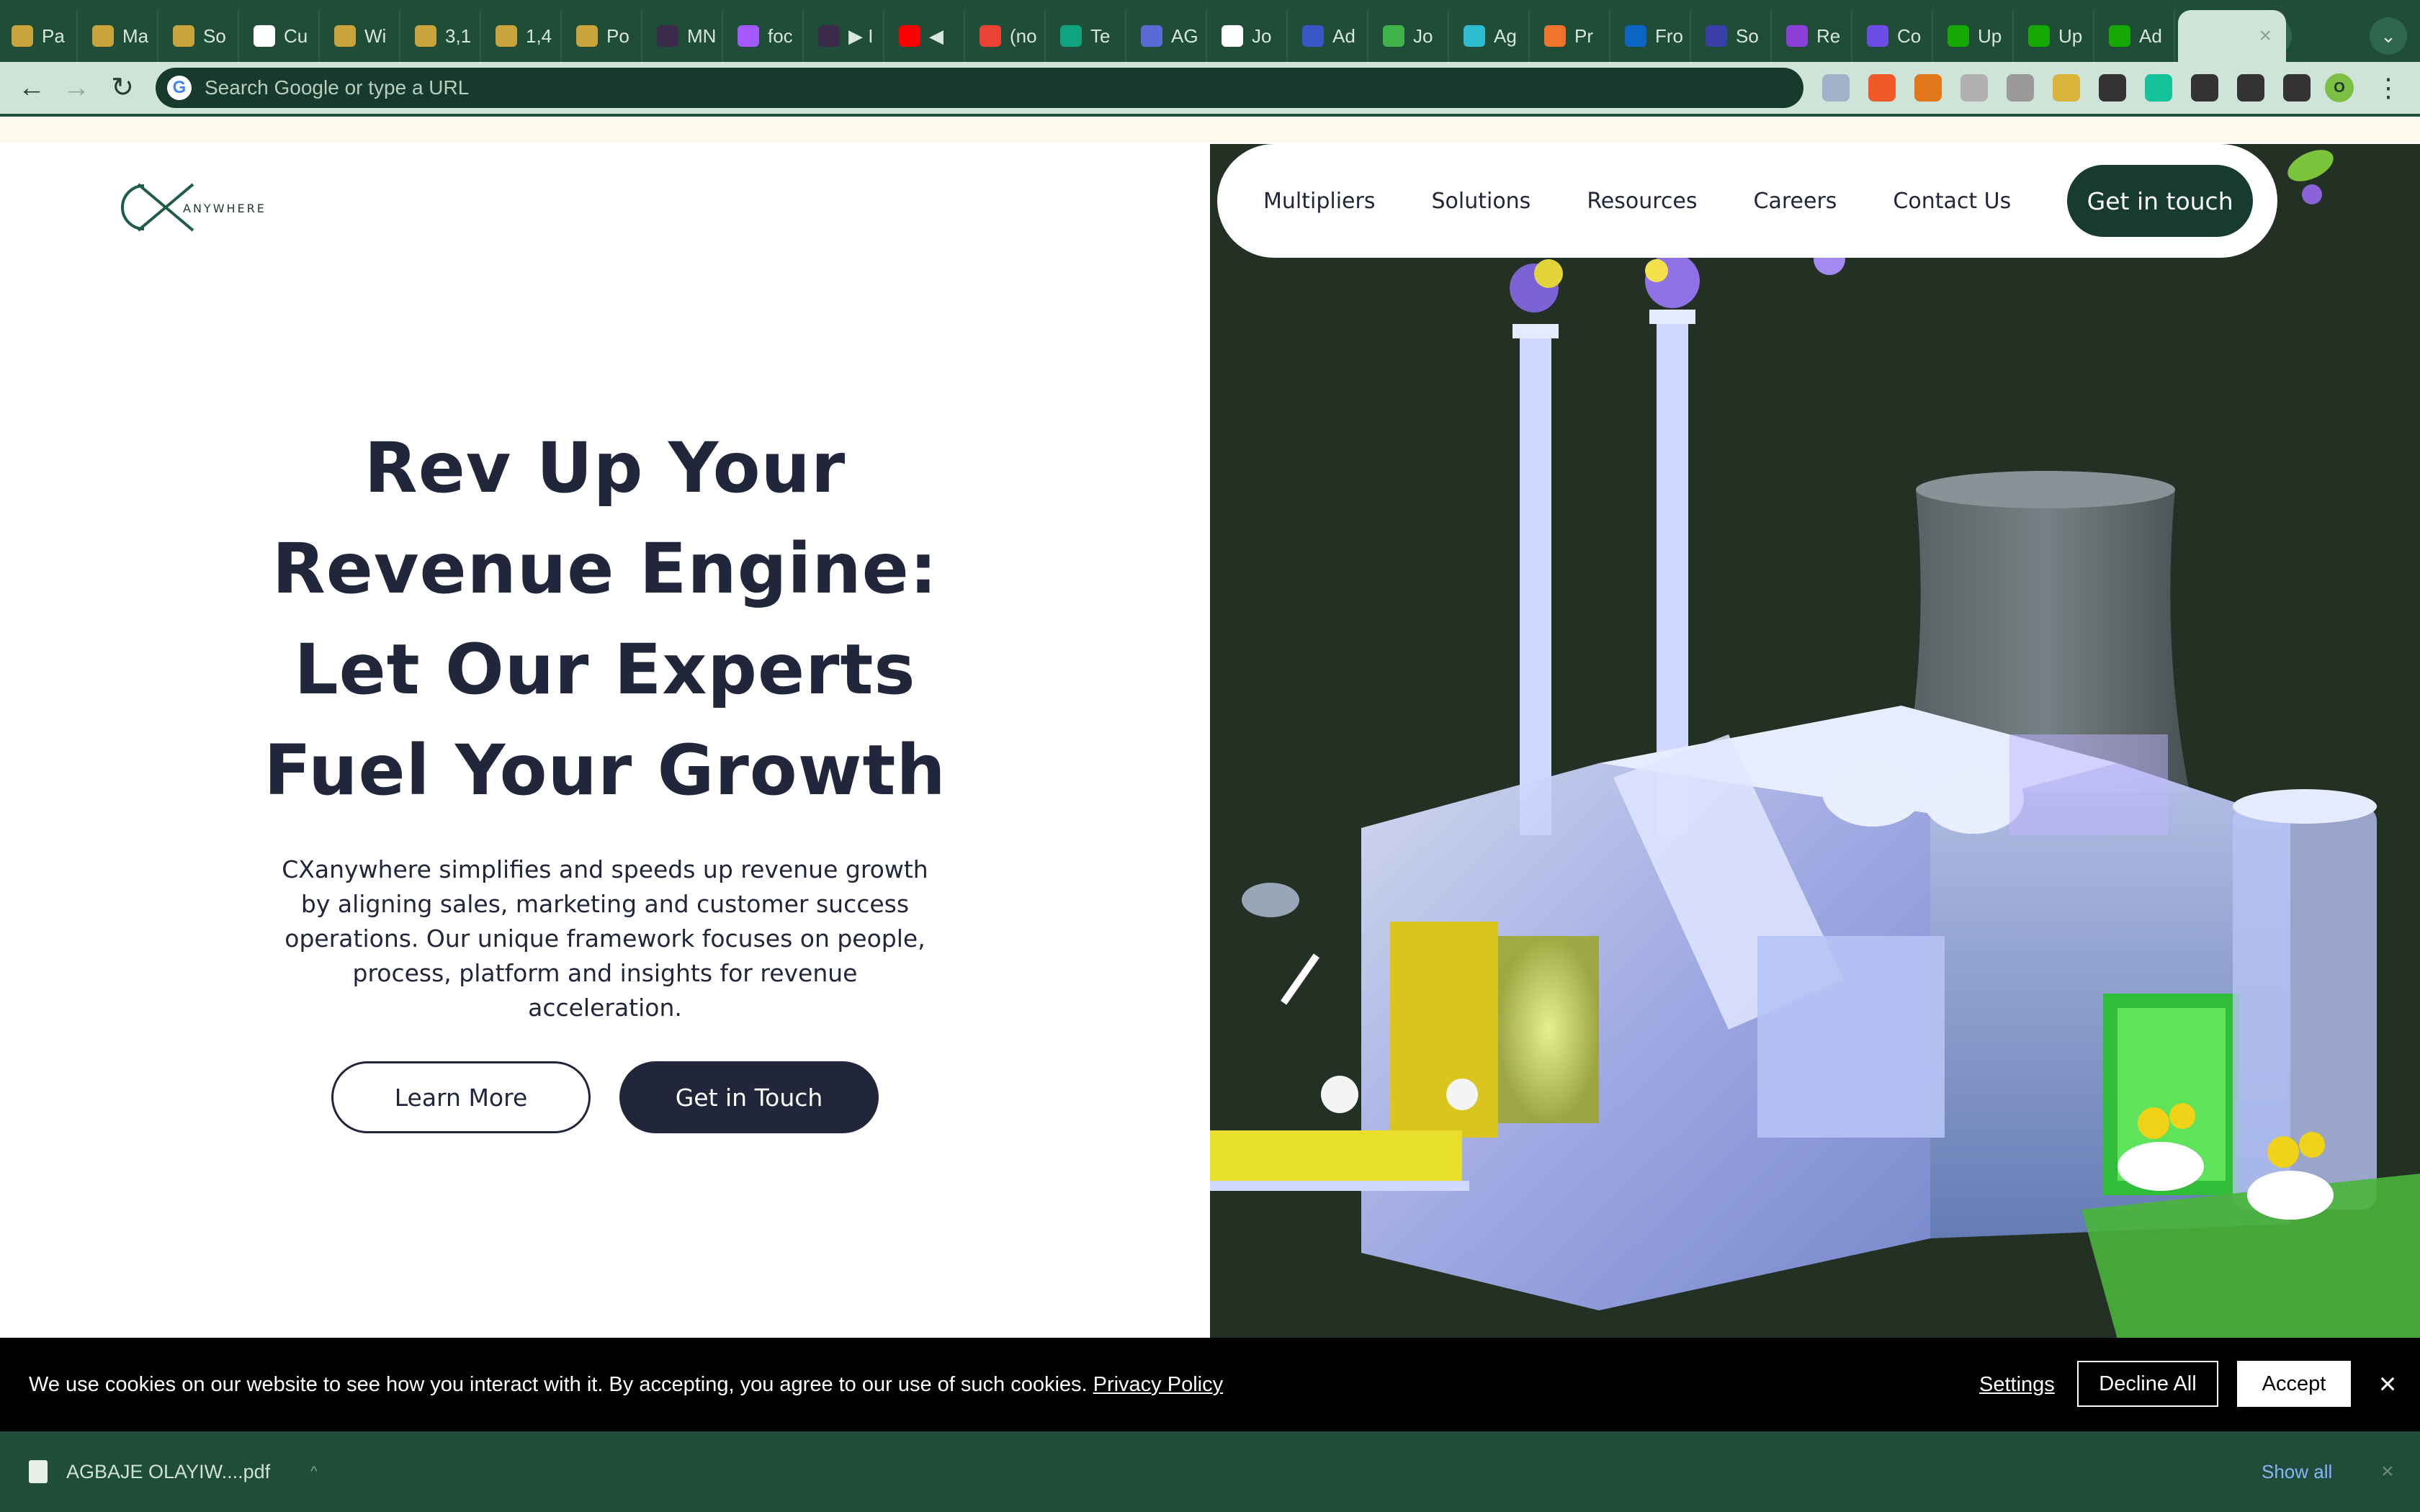 Image resolution: width=2420 pixels, height=1512 pixels. What do you see at coordinates (2388, 1384) in the screenshot?
I see `cookie-close-icon: ×` at bounding box center [2388, 1384].